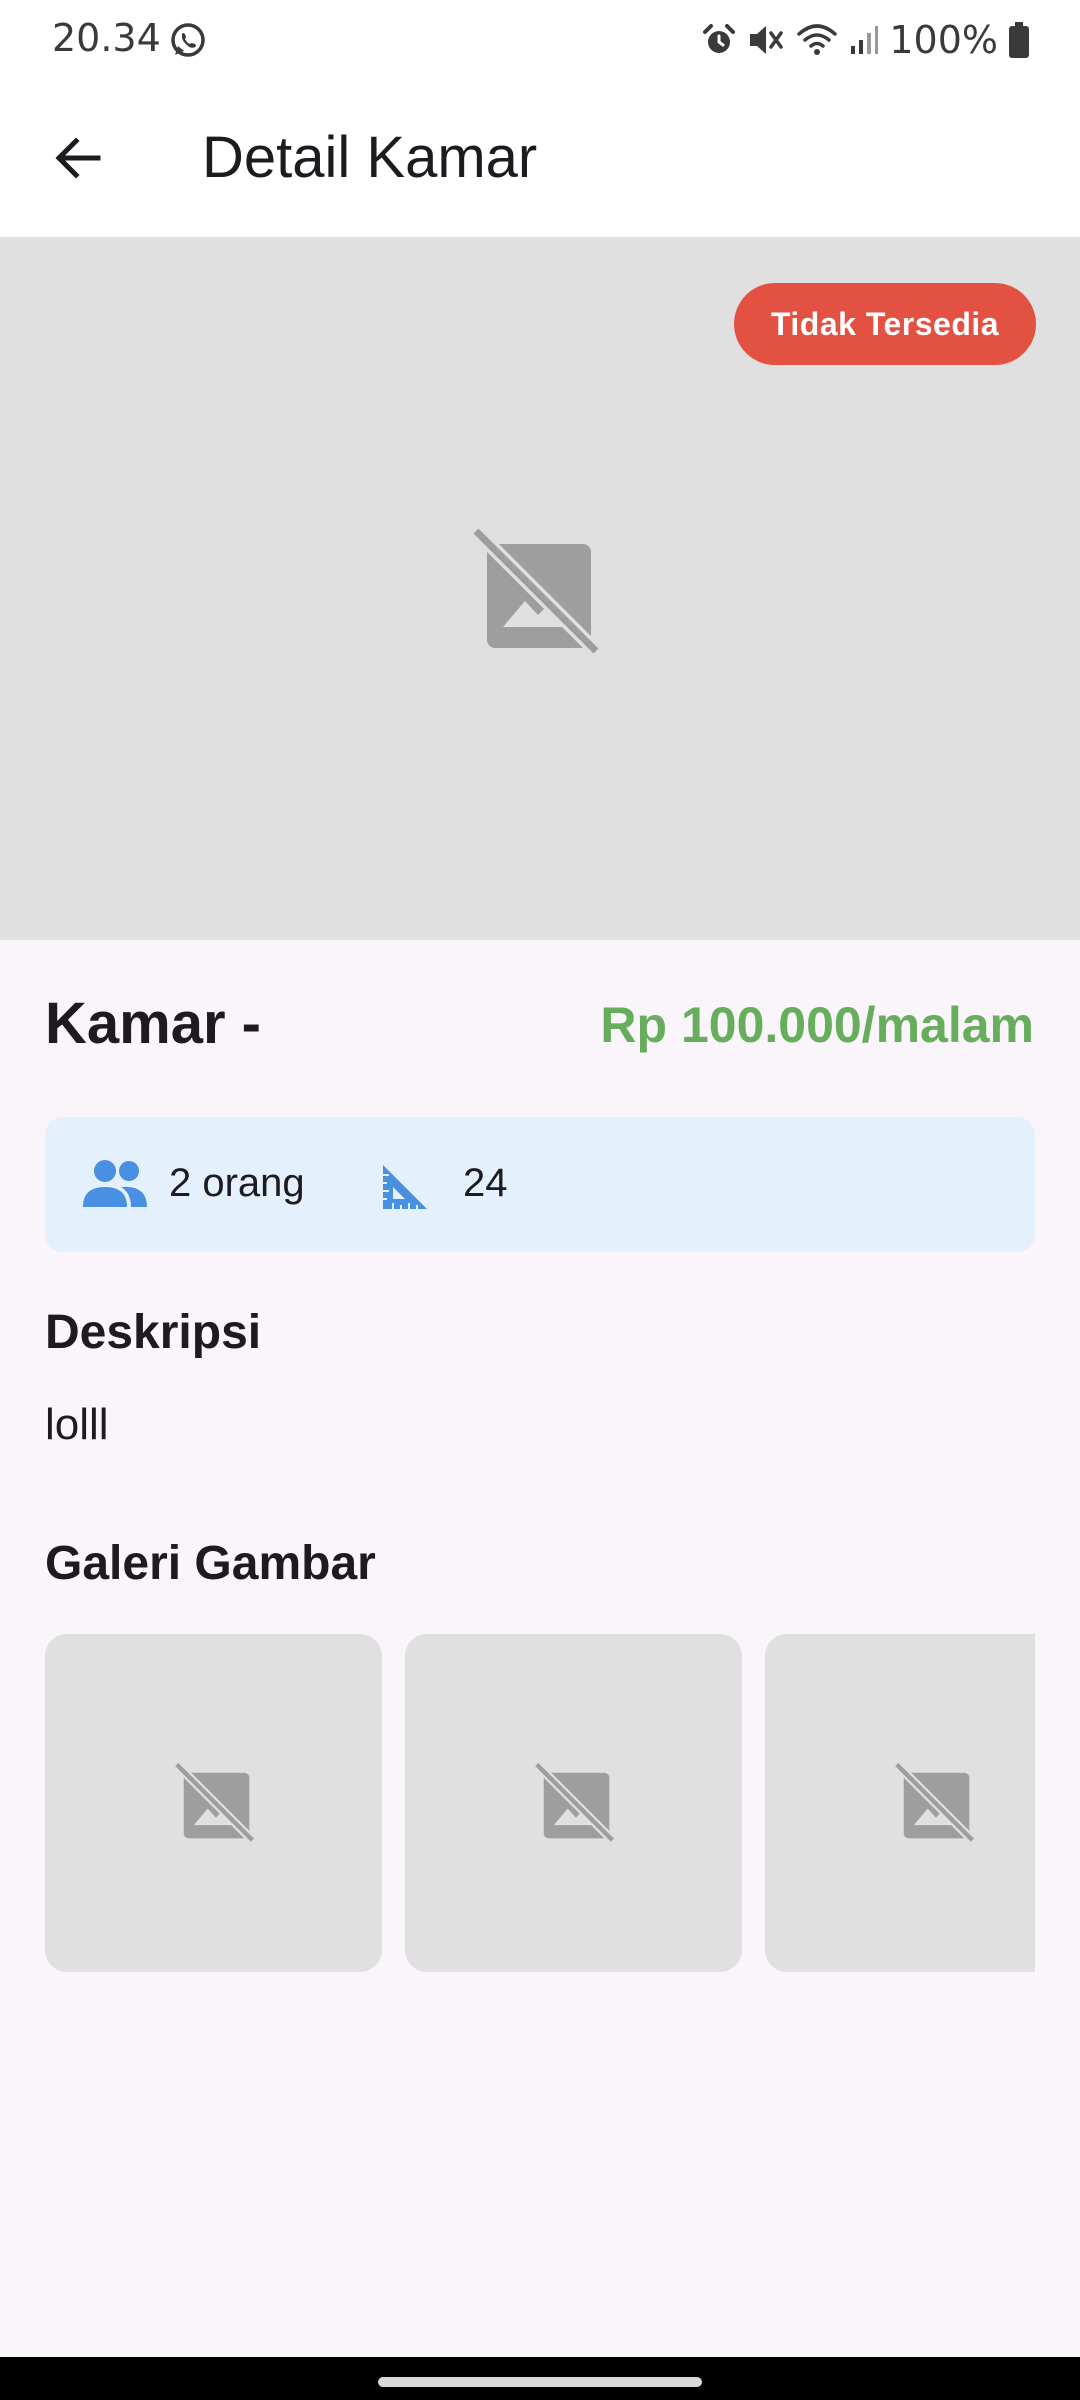 Image resolution: width=1080 pixels, height=2400 pixels. Describe the element at coordinates (817, 1025) in the screenshot. I see `room-price: Rp 100.000/malam` at that location.